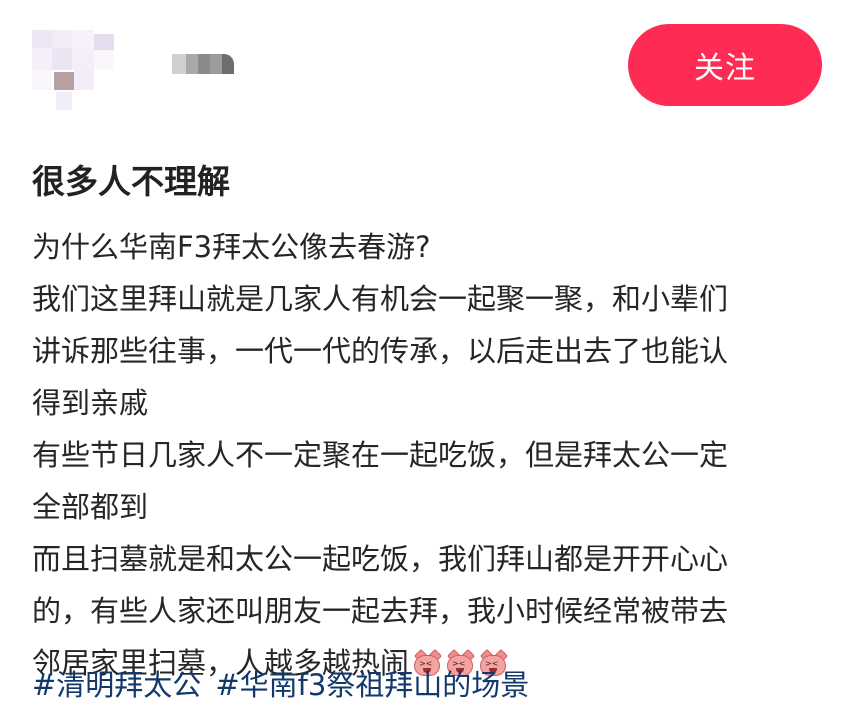  What do you see at coordinates (90, 403) in the screenshot?
I see `post-line: 得到亲戚` at bounding box center [90, 403].